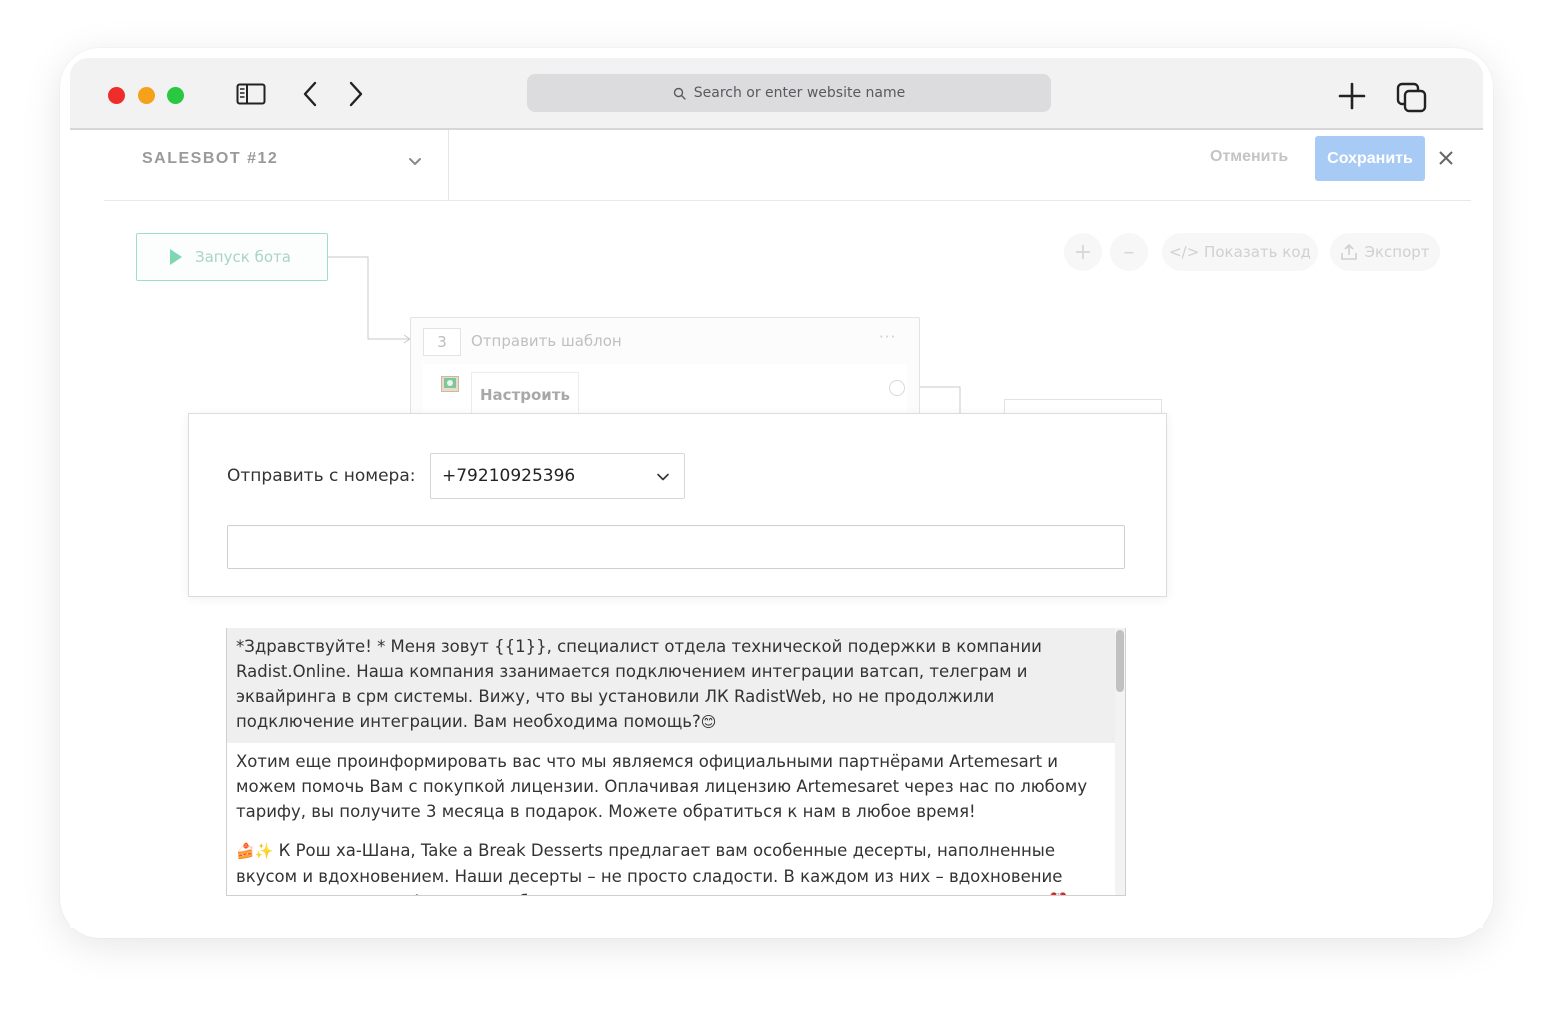 Image resolution: width=1553 pixels, height=1010 pixels. I want to click on start-bot-node: Запуск бота, so click(232, 257).